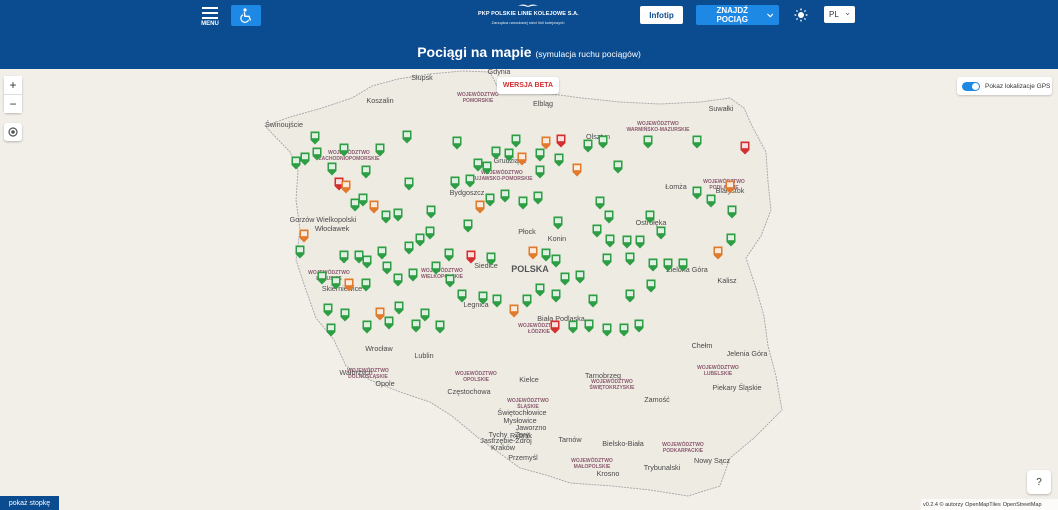 This screenshot has height=510, width=1058. I want to click on city-label: Słupsk, so click(422, 77).